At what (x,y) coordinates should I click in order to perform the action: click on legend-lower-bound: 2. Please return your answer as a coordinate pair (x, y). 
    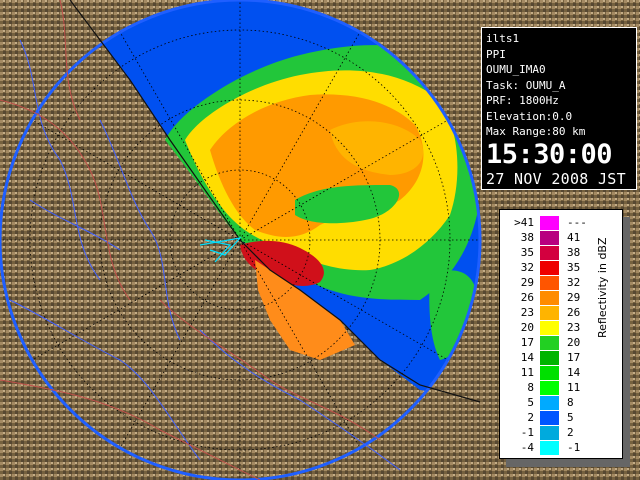
    Looking at the image, I should click on (530, 417).